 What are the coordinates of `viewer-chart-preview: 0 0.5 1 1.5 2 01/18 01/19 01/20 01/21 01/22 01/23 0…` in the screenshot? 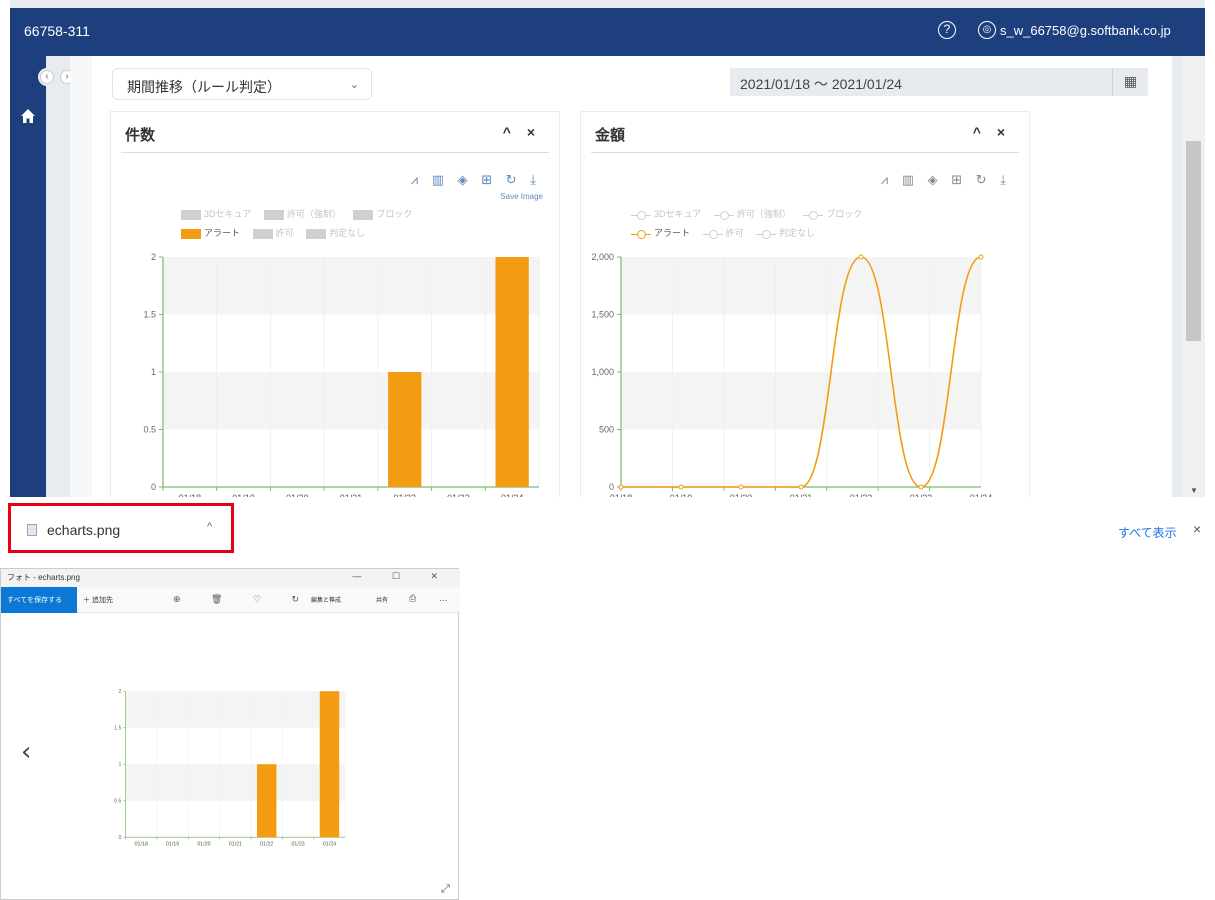 It's located at (230, 768).